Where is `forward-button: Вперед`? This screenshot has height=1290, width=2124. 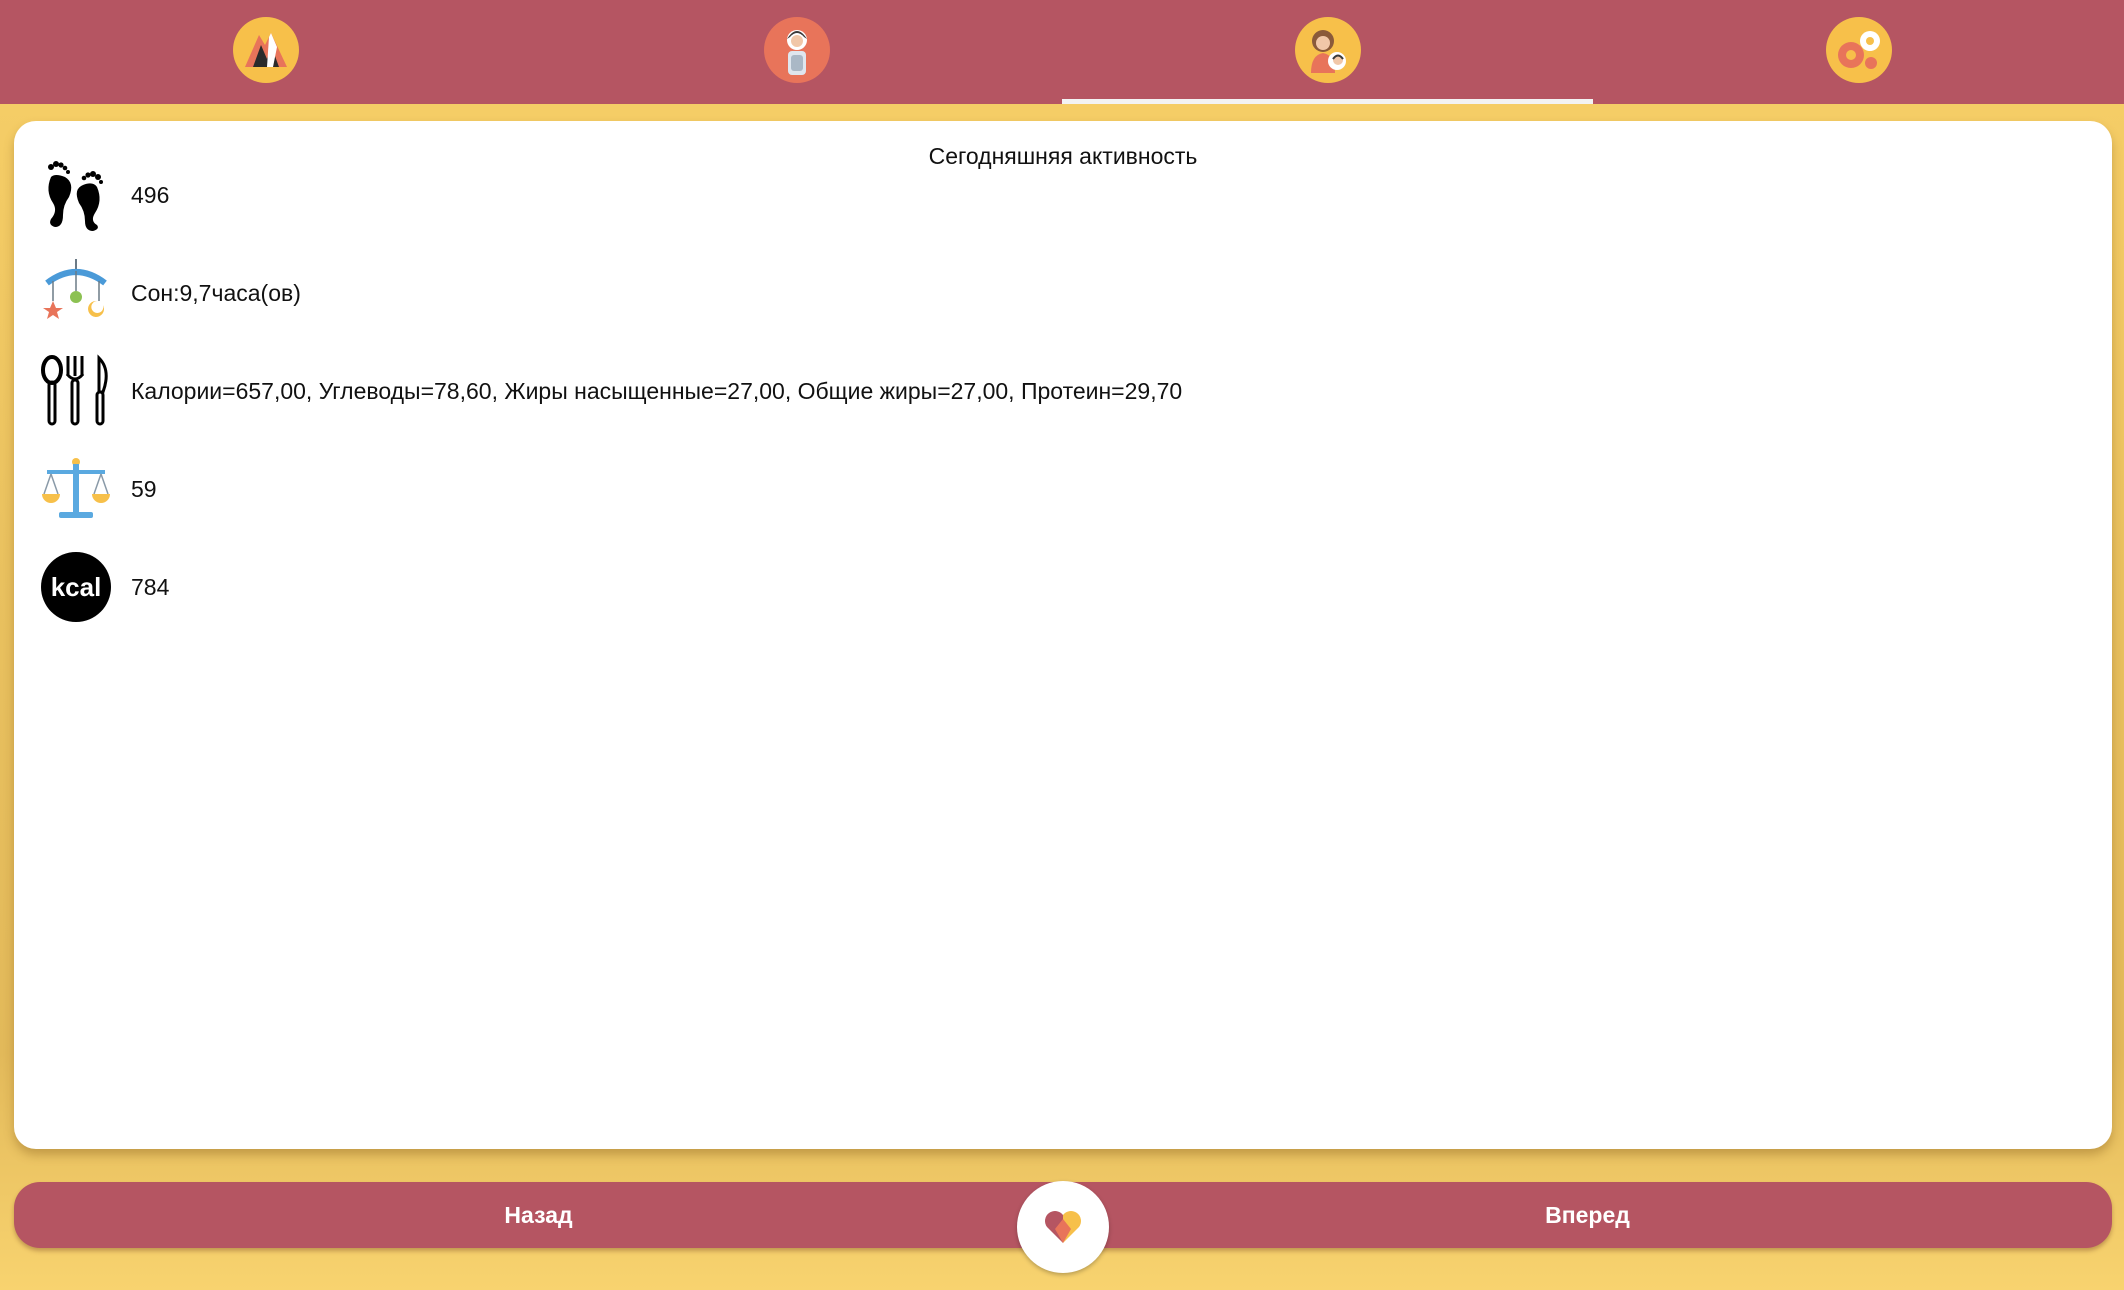 forward-button: Вперед is located at coordinates (1587, 1215).